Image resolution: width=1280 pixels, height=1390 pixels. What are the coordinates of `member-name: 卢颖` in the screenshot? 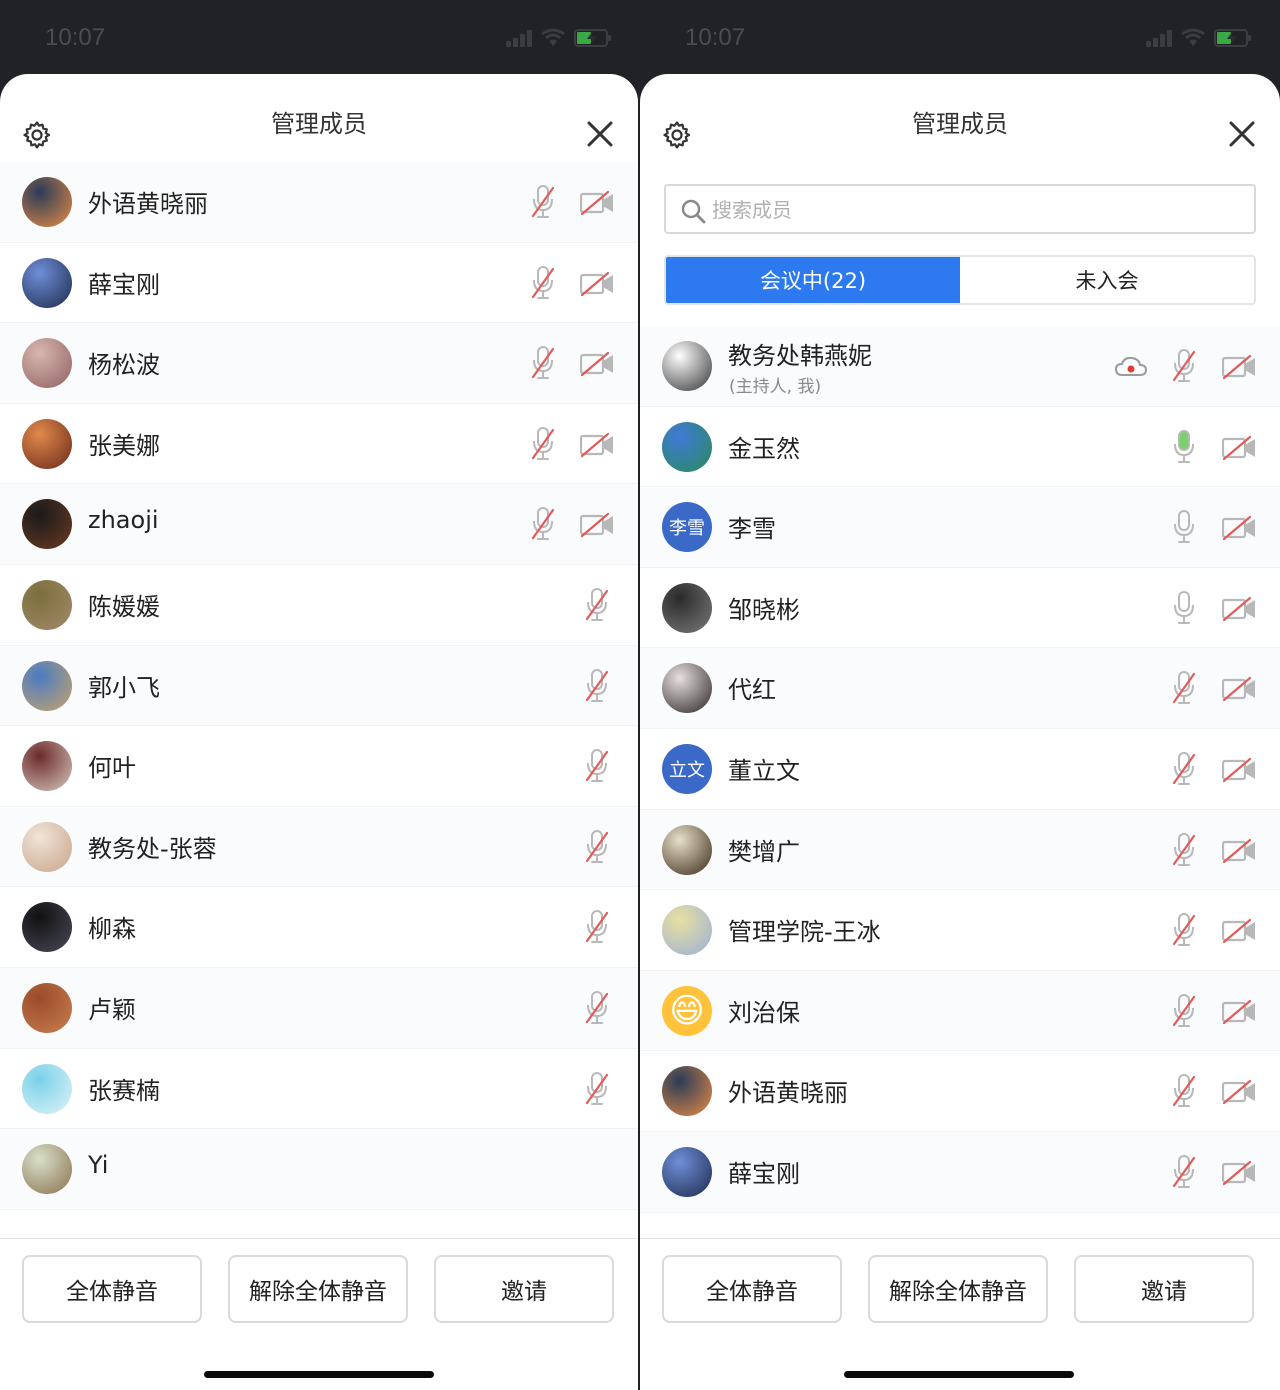 It's located at (112, 1009).